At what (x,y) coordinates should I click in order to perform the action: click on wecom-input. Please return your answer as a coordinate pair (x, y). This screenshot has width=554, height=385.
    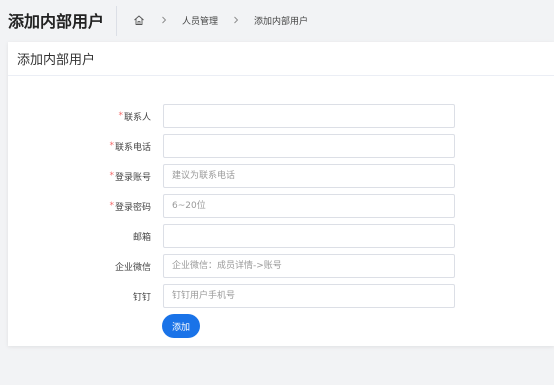
    Looking at the image, I should click on (309, 266).